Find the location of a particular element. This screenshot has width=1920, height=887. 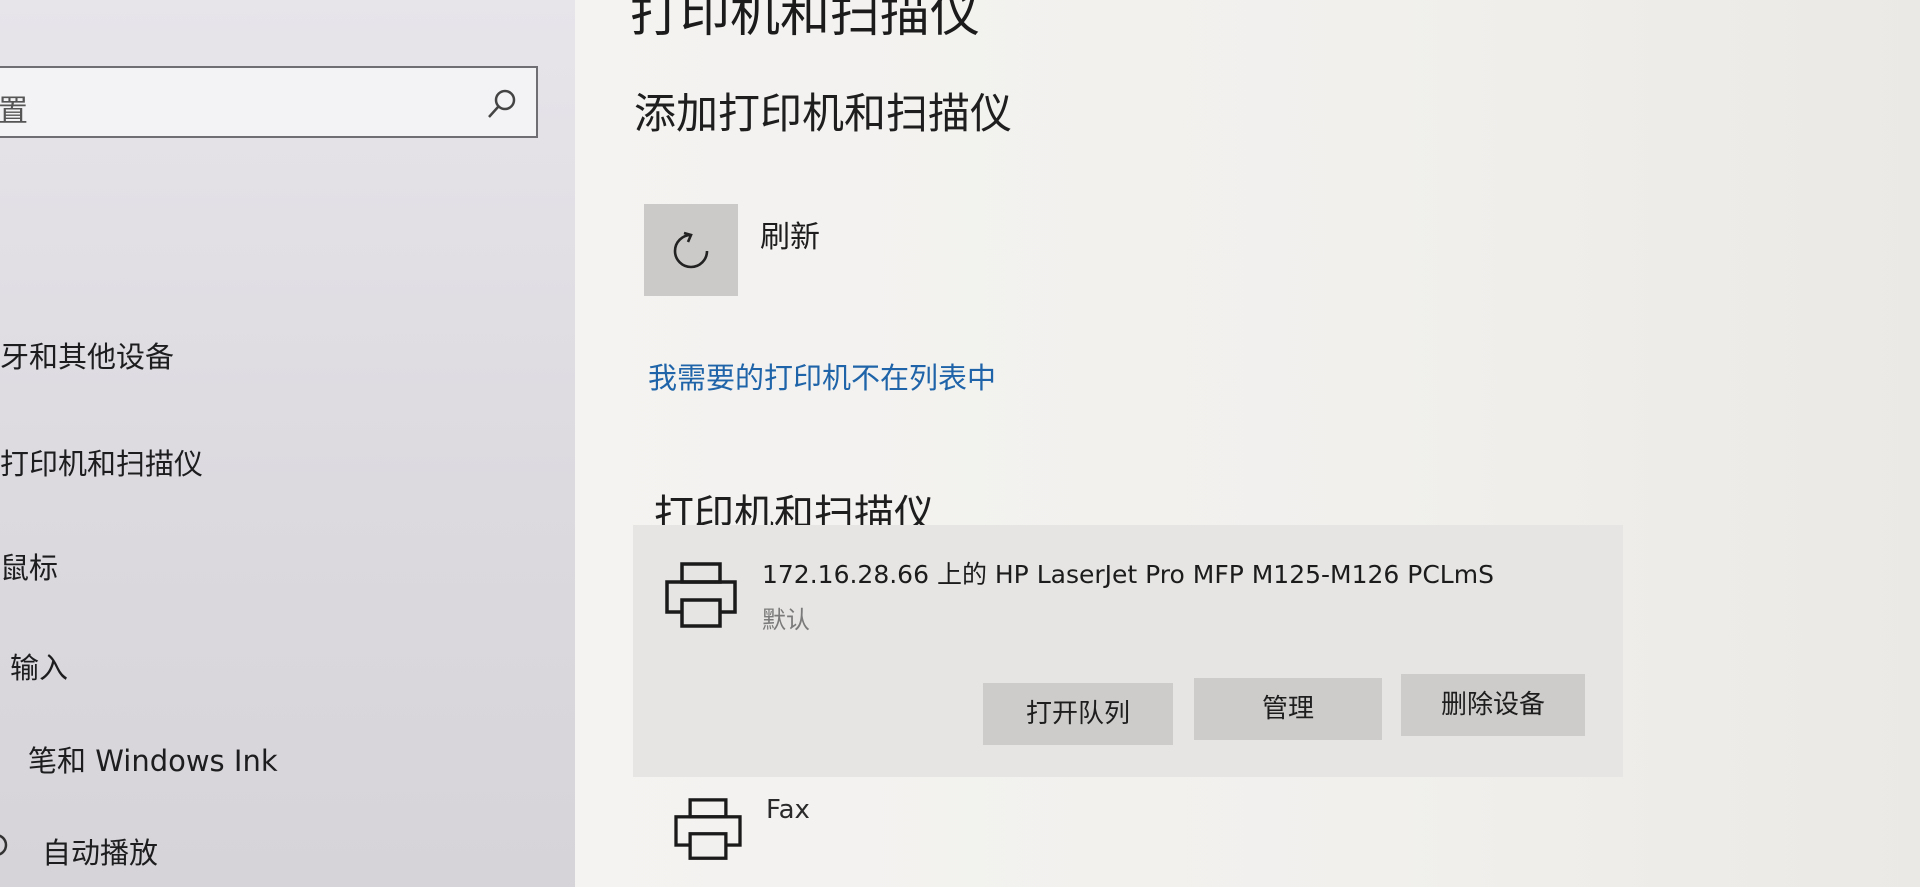

search-icon is located at coordinates (502, 104).